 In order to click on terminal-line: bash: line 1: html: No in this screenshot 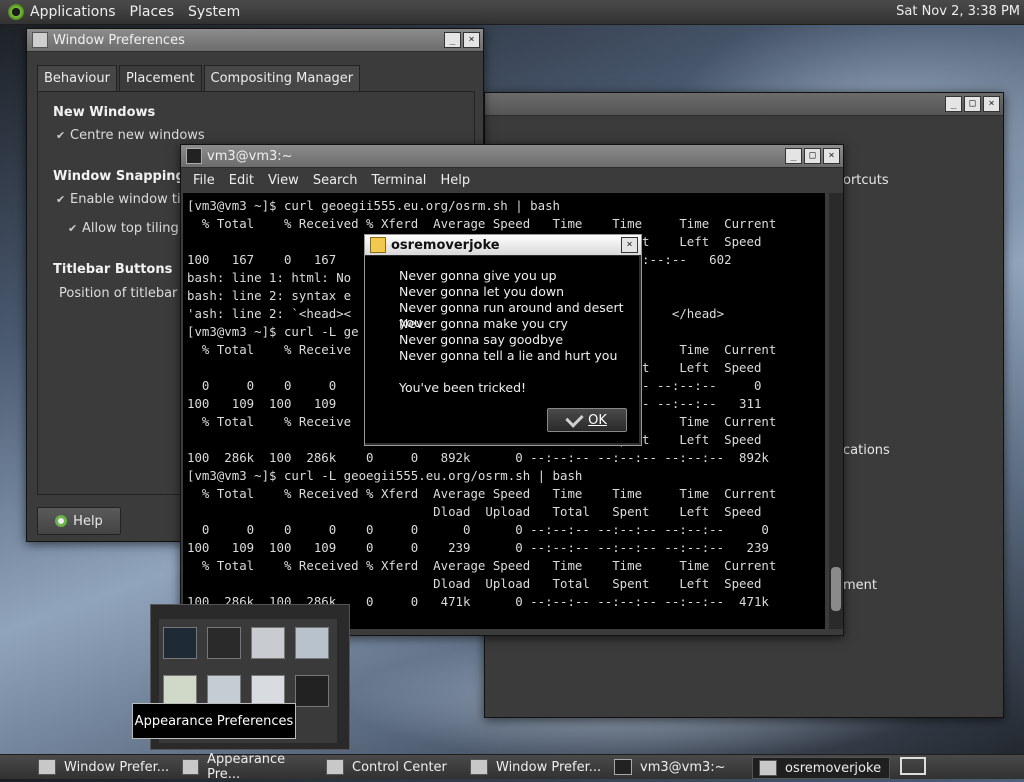, I will do `click(269, 277)`.